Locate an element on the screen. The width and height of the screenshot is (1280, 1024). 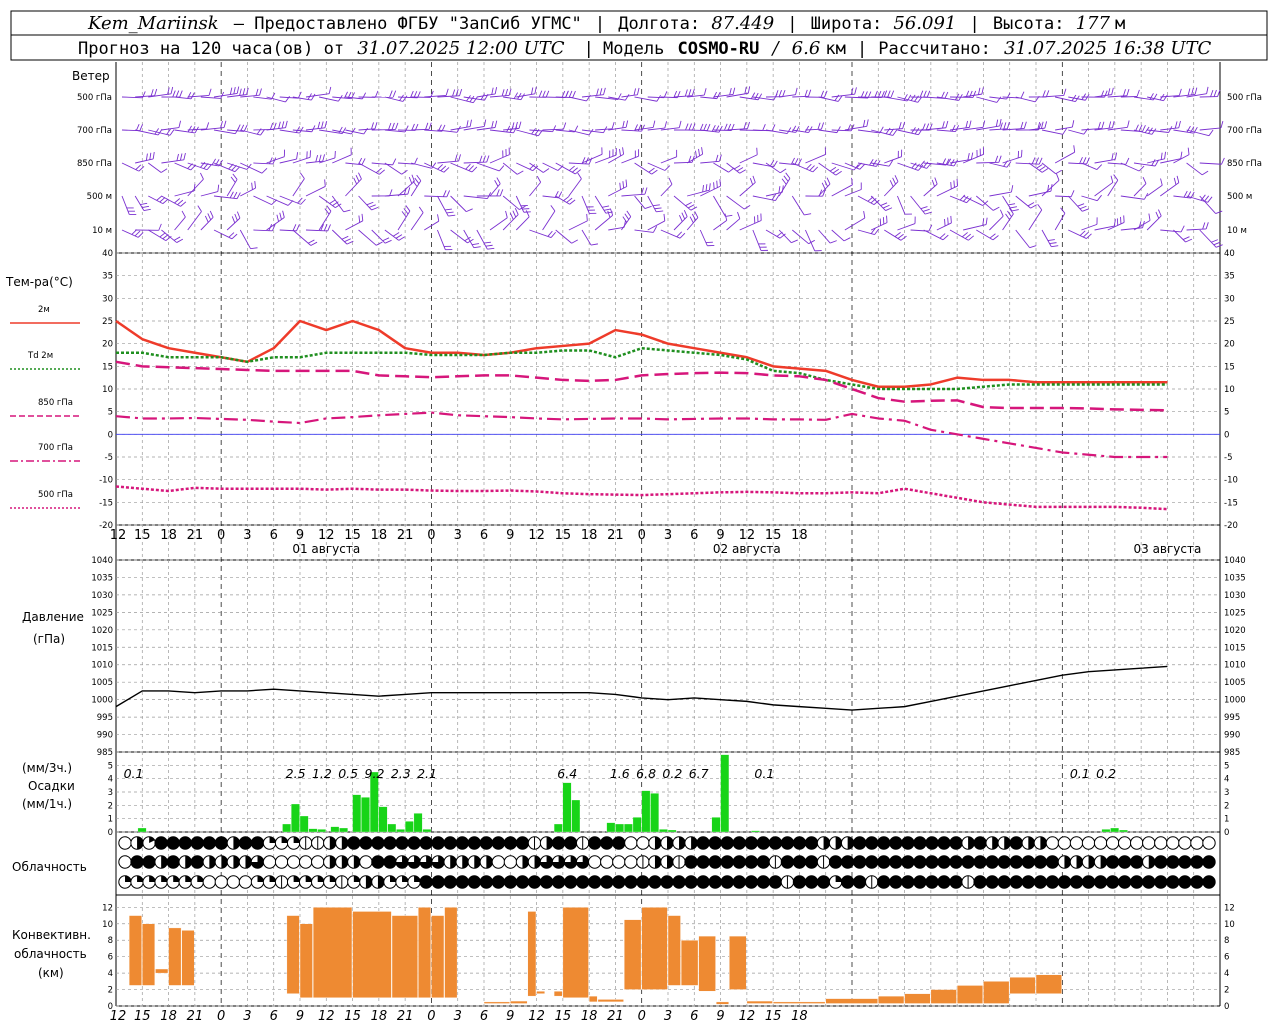
hour-tick-label-bottom: 12 is located at coordinates (747, 1016).